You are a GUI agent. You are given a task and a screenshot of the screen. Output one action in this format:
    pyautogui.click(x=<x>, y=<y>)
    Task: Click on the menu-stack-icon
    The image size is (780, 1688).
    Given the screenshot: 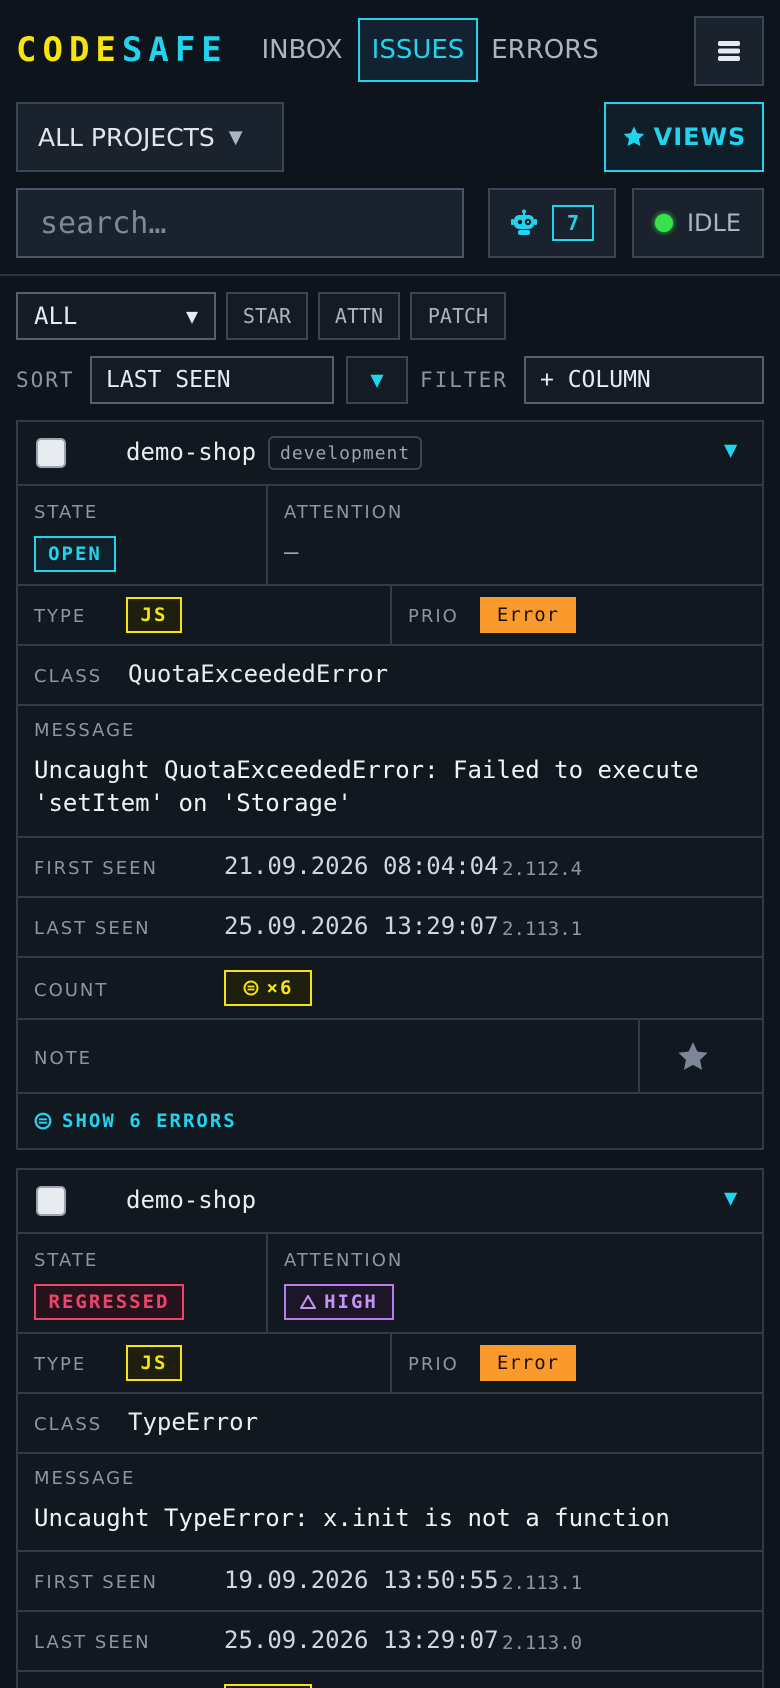 What is the action you would take?
    pyautogui.click(x=729, y=51)
    